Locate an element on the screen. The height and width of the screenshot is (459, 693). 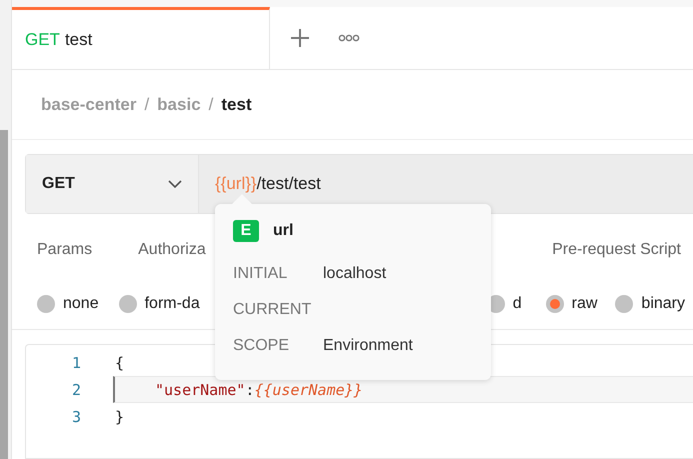
body-type-option: form-da is located at coordinates (159, 303).